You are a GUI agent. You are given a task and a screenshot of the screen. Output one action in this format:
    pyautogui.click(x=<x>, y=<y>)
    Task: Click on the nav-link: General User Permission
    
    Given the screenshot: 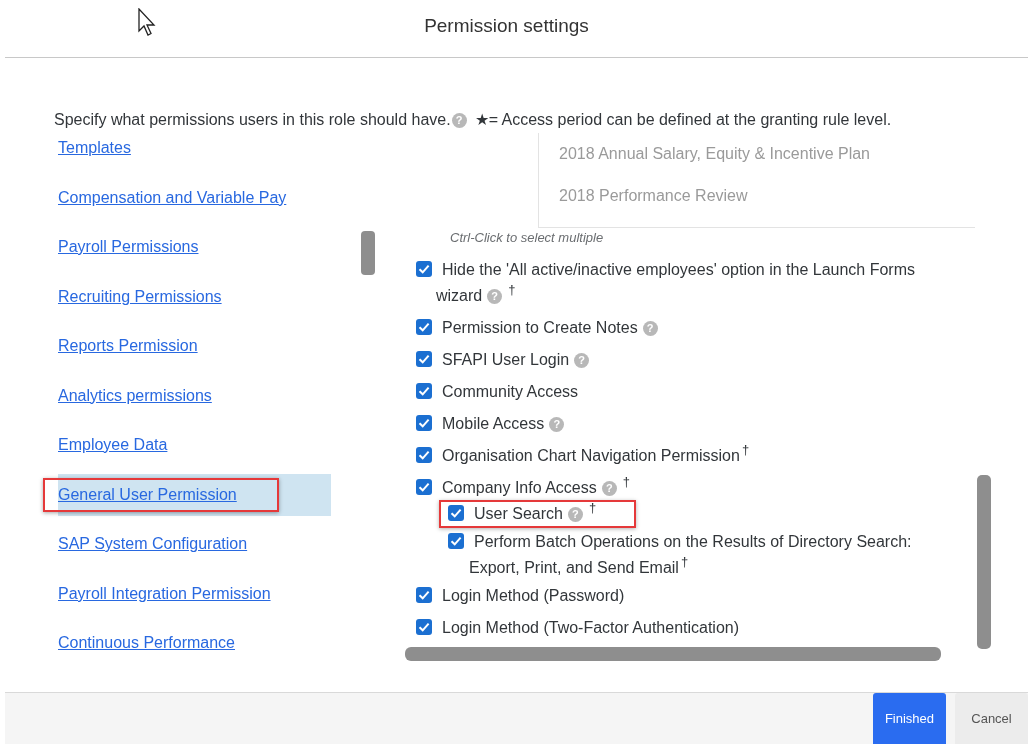 What is the action you would take?
    pyautogui.click(x=147, y=494)
    